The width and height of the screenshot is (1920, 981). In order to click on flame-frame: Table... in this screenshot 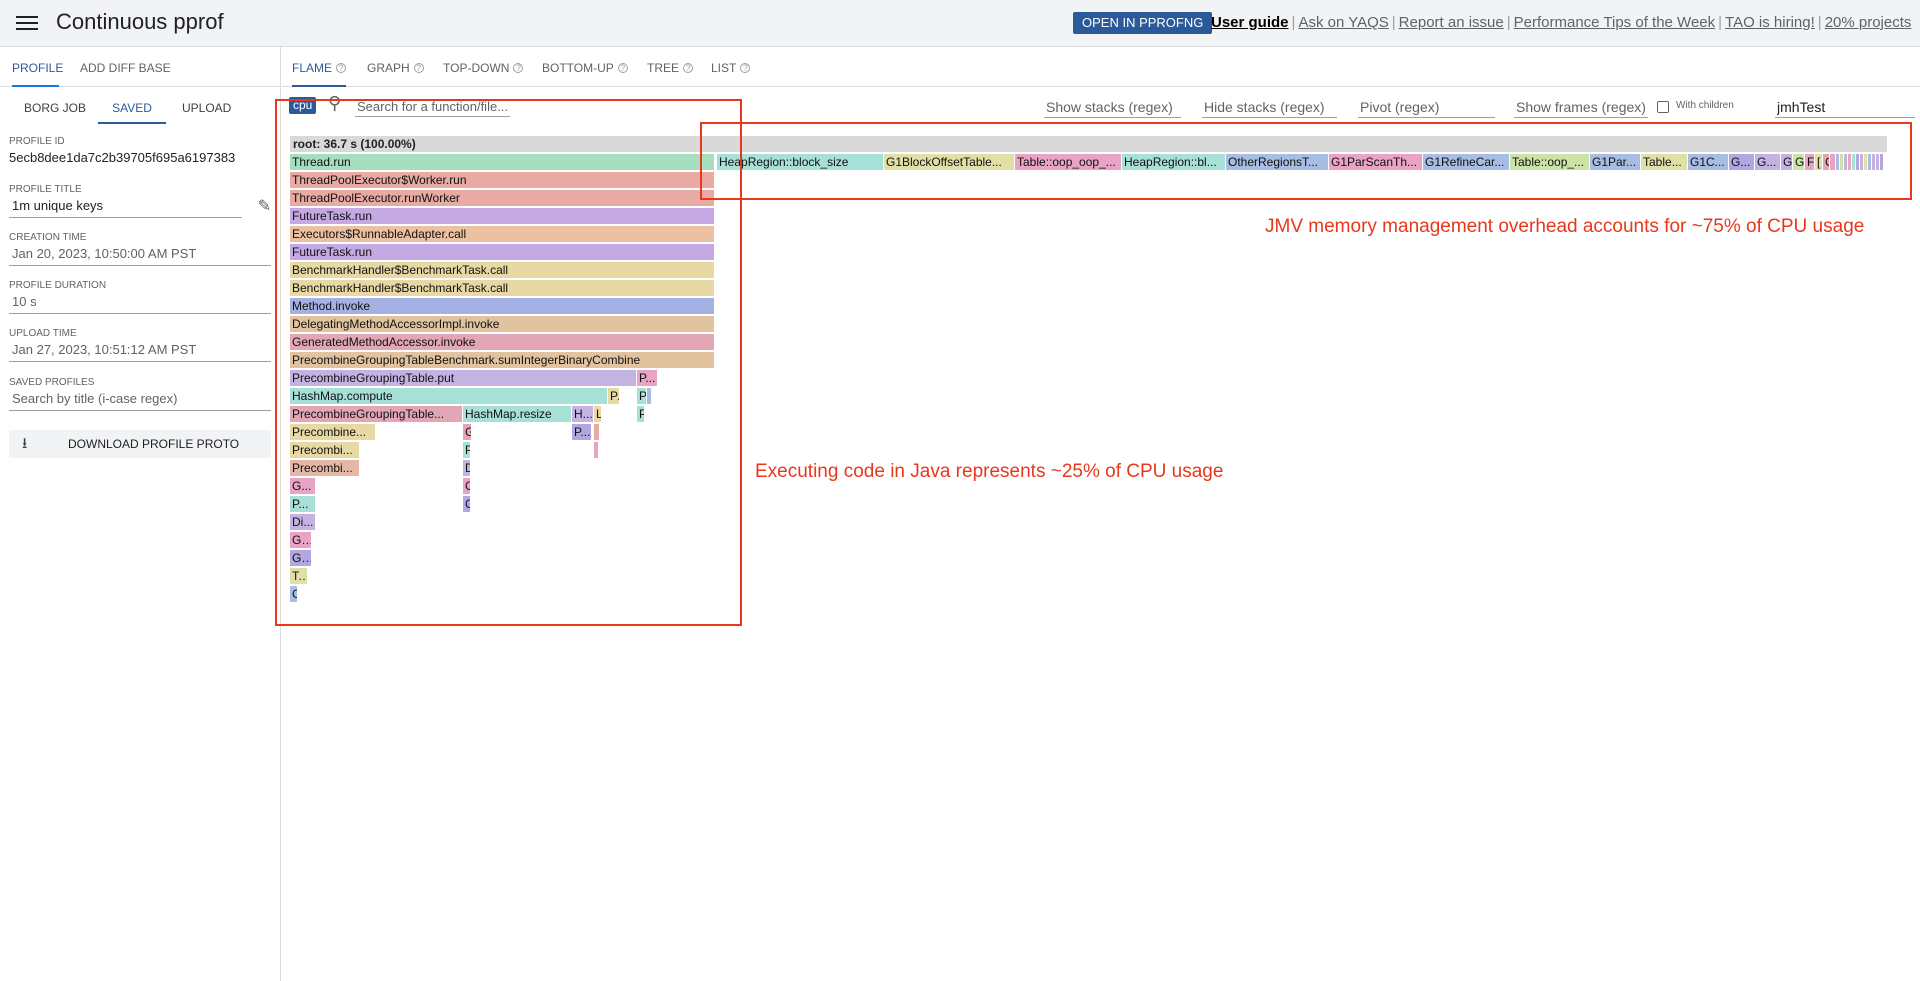, I will do `click(1664, 162)`.